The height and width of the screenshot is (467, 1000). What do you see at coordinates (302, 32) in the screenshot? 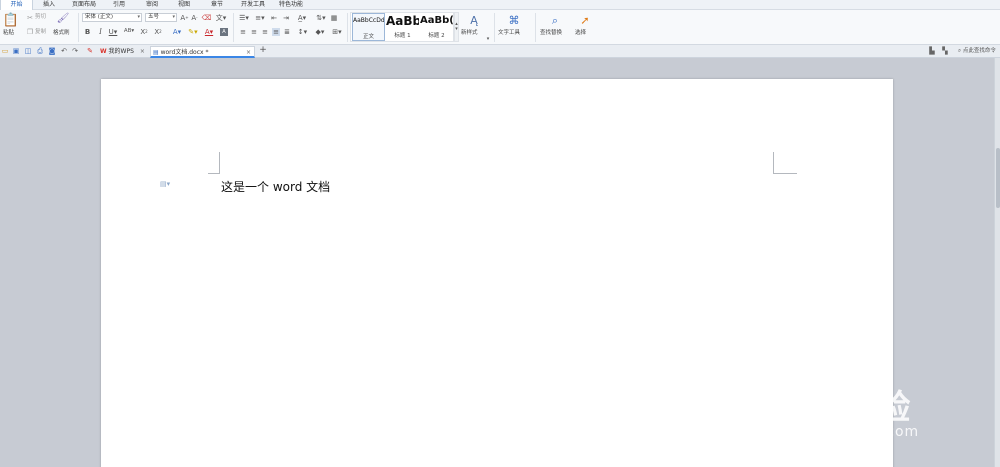
I see `line-spacing-icon: ↕▾` at bounding box center [302, 32].